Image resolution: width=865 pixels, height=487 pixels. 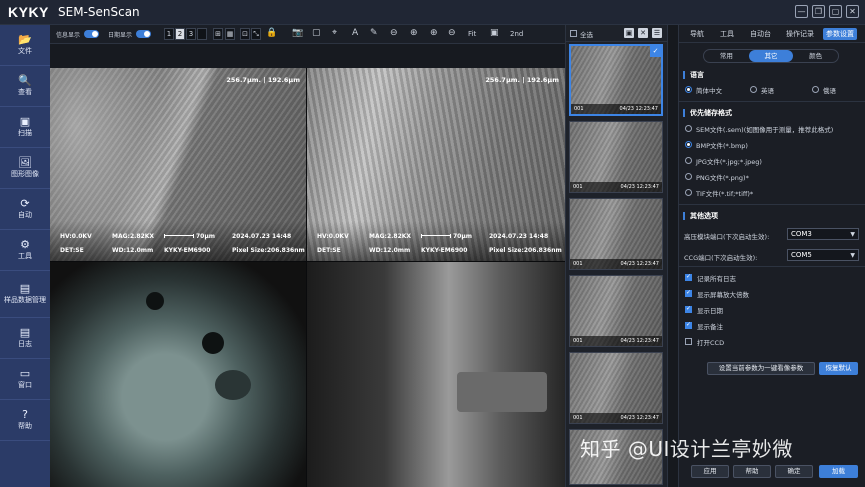 I want to click on maximize-button: ▢, so click(x=835, y=11).